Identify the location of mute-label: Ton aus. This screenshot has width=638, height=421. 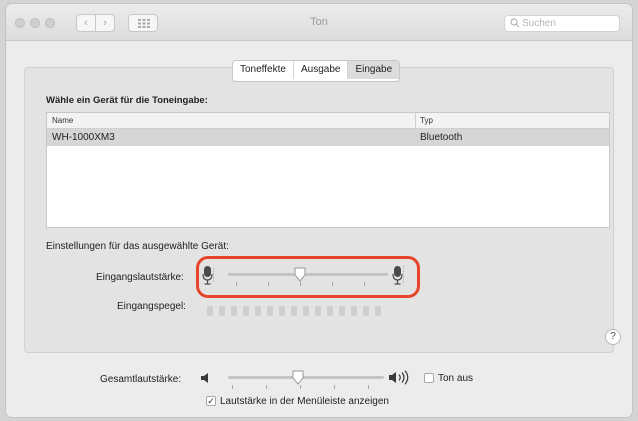
(456, 378).